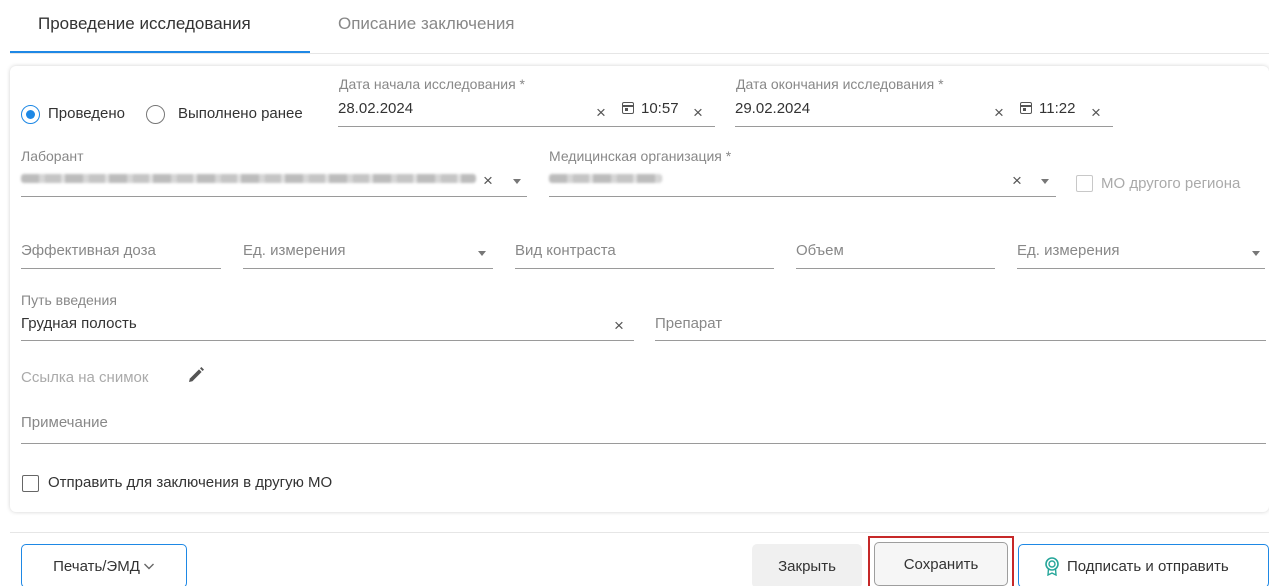 This screenshot has height=586, width=1269. What do you see at coordinates (1052, 566) in the screenshot?
I see `certificate-icon` at bounding box center [1052, 566].